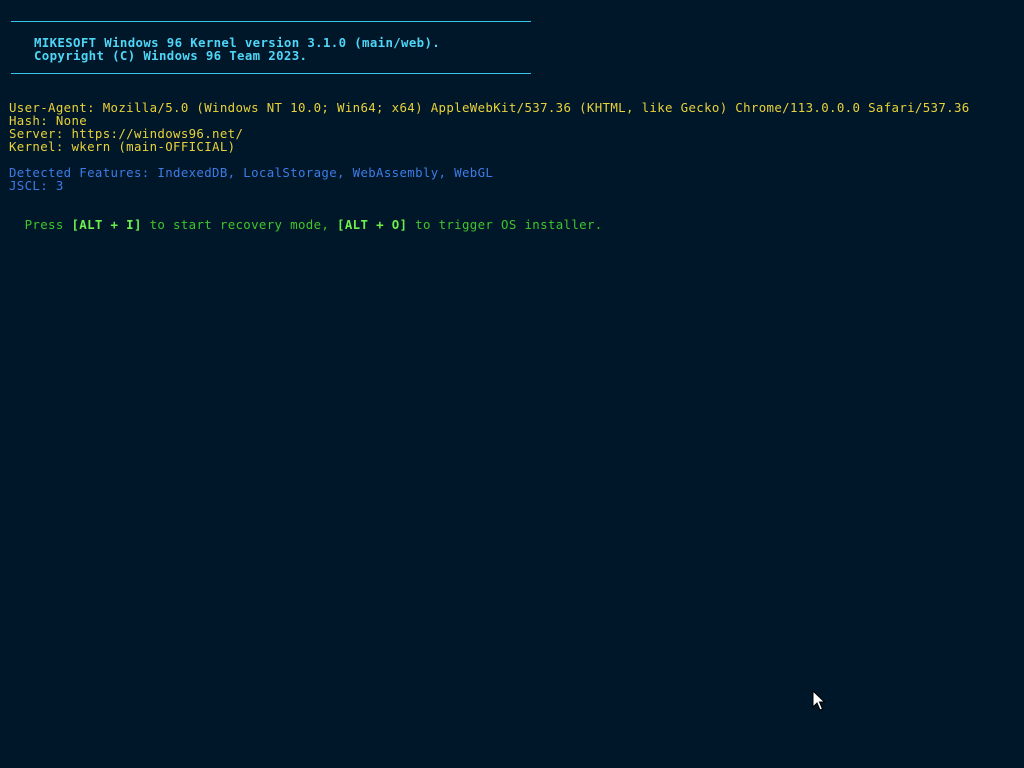  I want to click on kernel-line: Kernel: wkern (main-OFFICIAL), so click(122, 146).